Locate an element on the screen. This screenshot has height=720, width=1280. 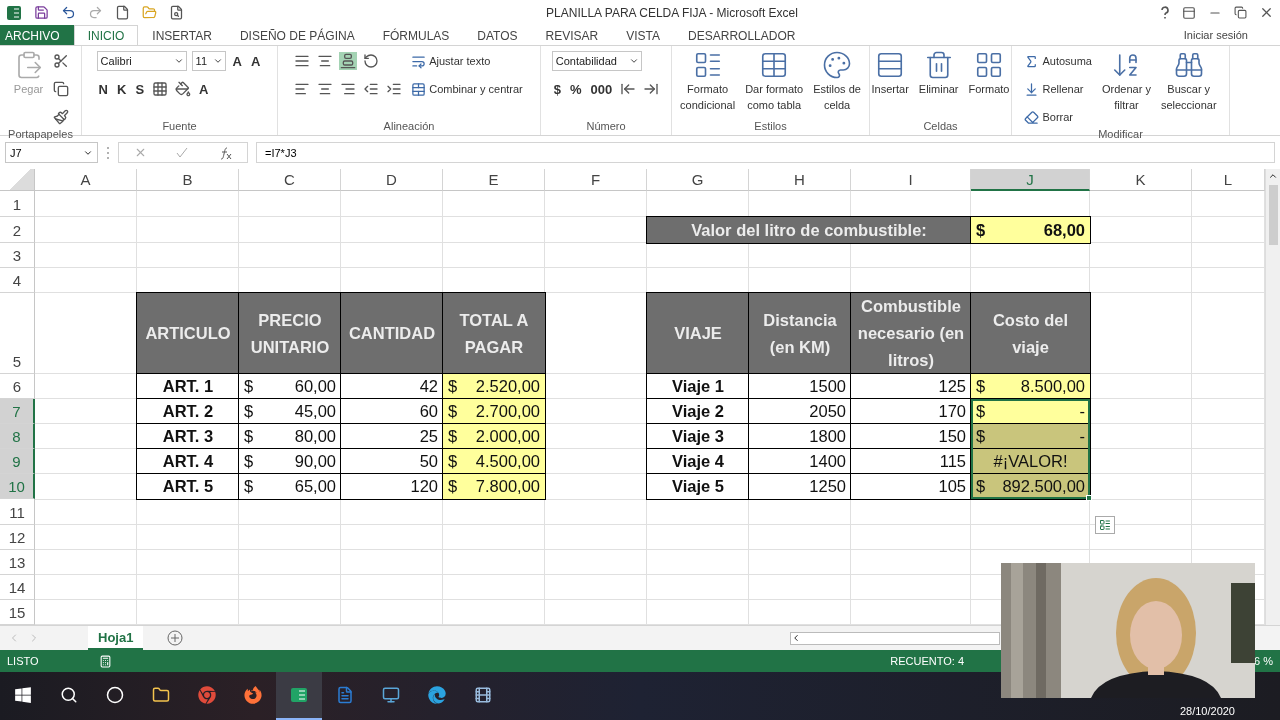
align-bottom-icon is located at coordinates (348, 61).